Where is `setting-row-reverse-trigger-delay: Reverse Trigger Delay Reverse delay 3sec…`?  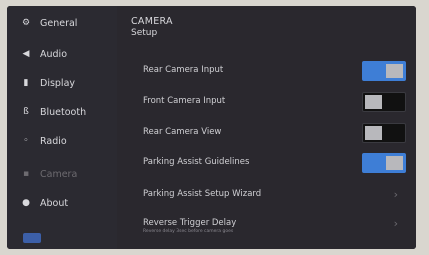 setting-row-reverse-trigger-delay: Reverse Trigger Delay Reverse delay 3sec… is located at coordinates (266, 223).